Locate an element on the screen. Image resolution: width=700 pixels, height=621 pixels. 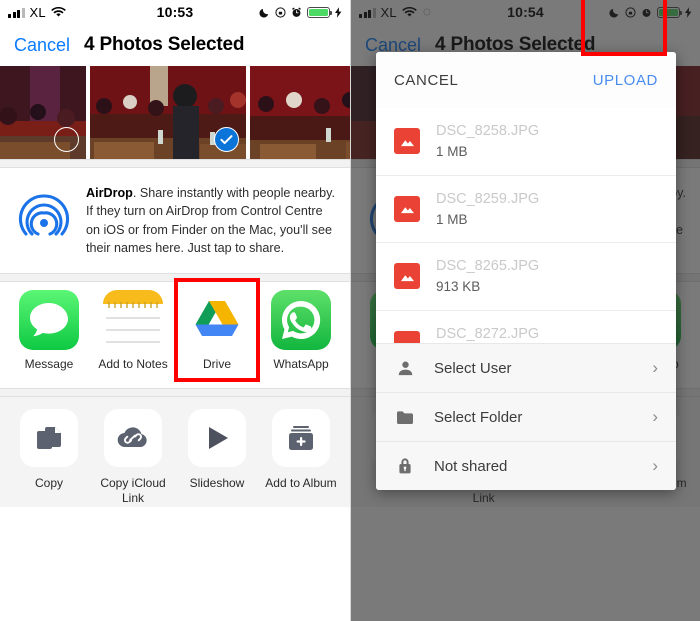
messages-icon is located at coordinates (49, 320).